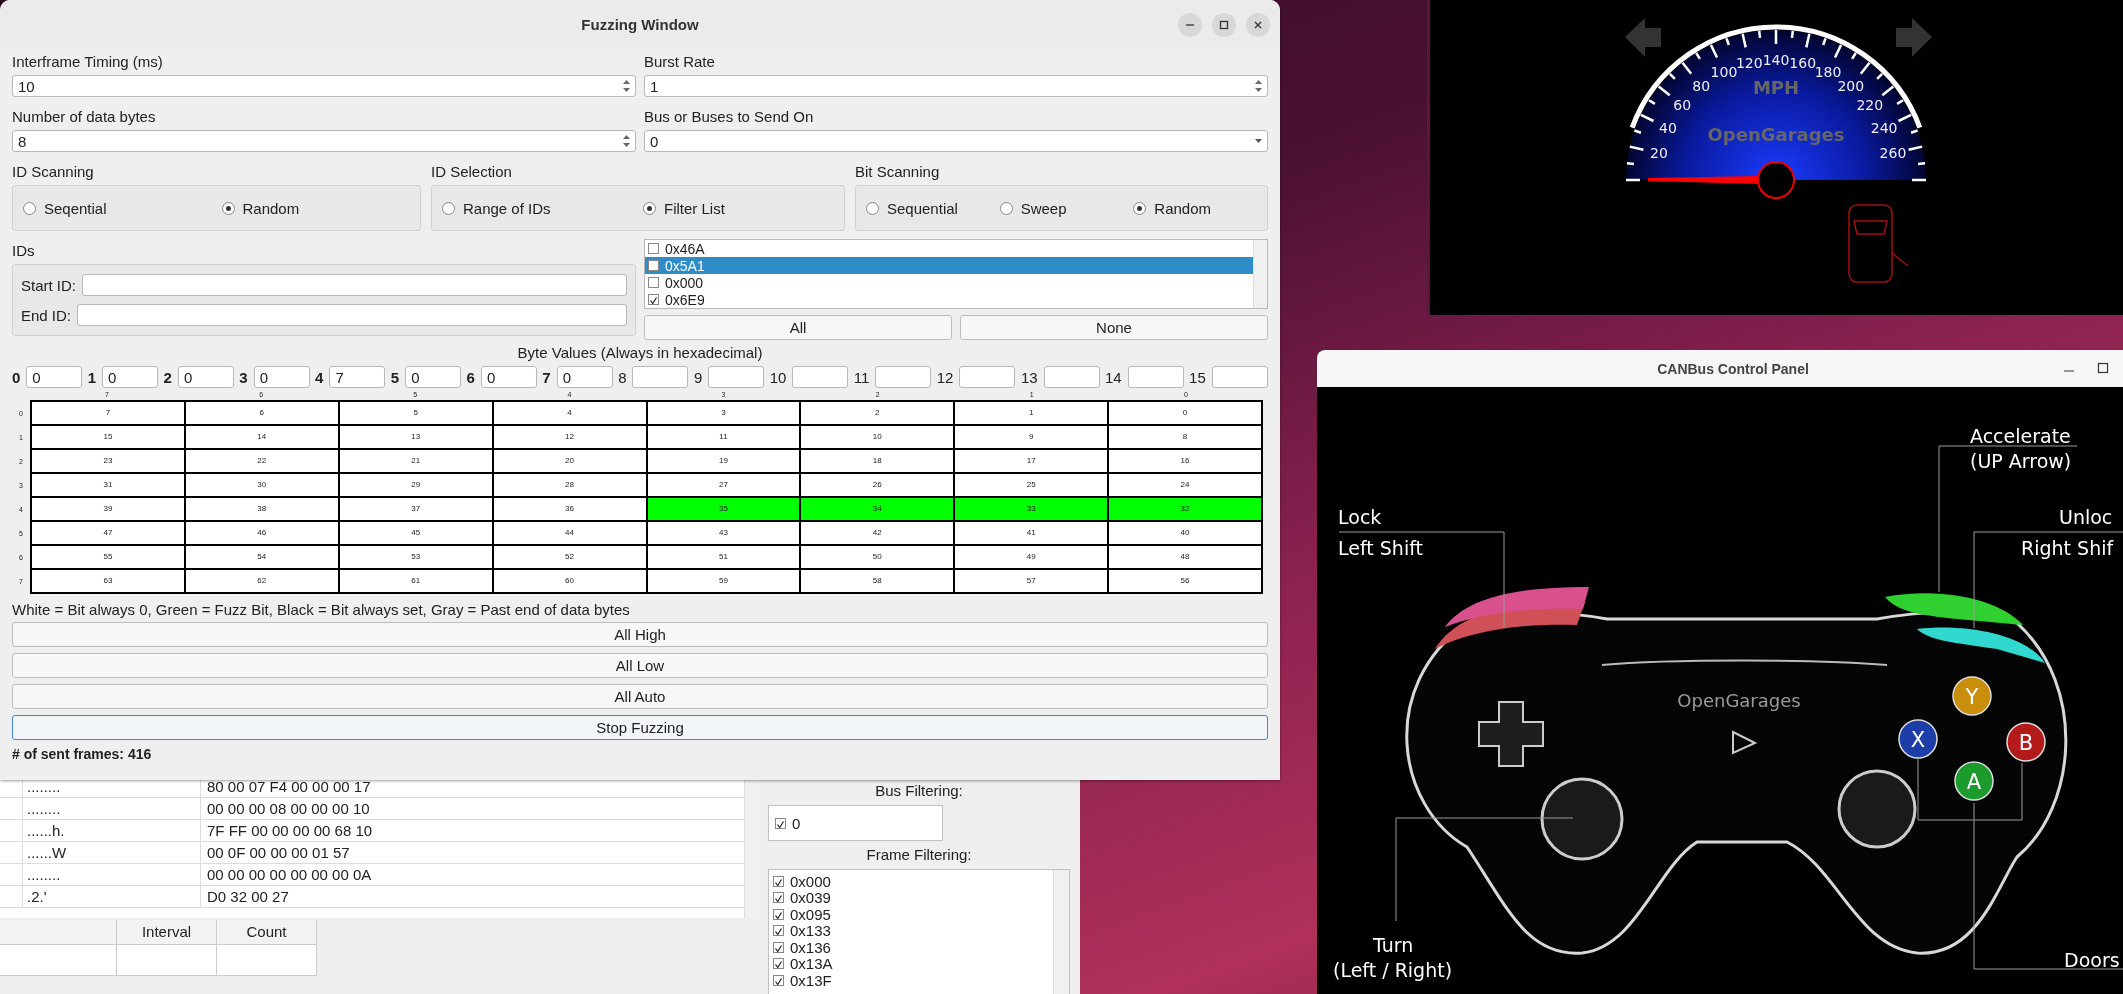 Image resolution: width=2123 pixels, height=994 pixels. I want to click on bit-cell: 6, so click(261, 413).